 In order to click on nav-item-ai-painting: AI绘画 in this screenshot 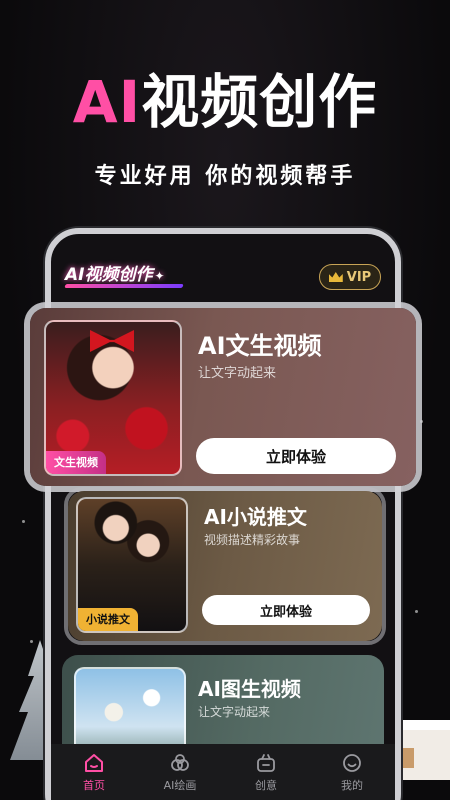, I will do `click(180, 772)`.